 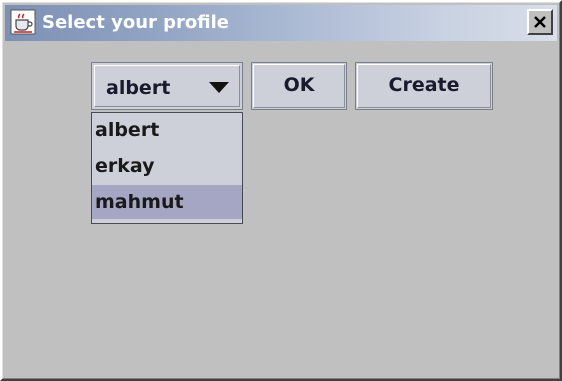 I want to click on title-bar: Select your profile, so click(x=281, y=23).